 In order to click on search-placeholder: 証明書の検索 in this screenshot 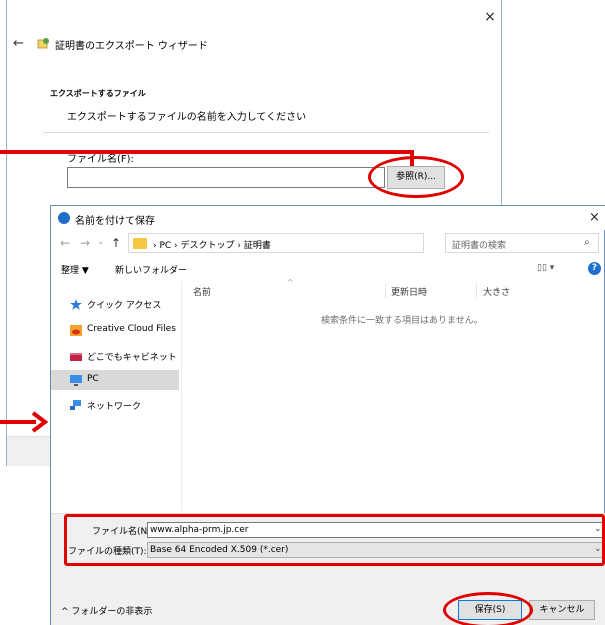, I will do `click(479, 246)`.